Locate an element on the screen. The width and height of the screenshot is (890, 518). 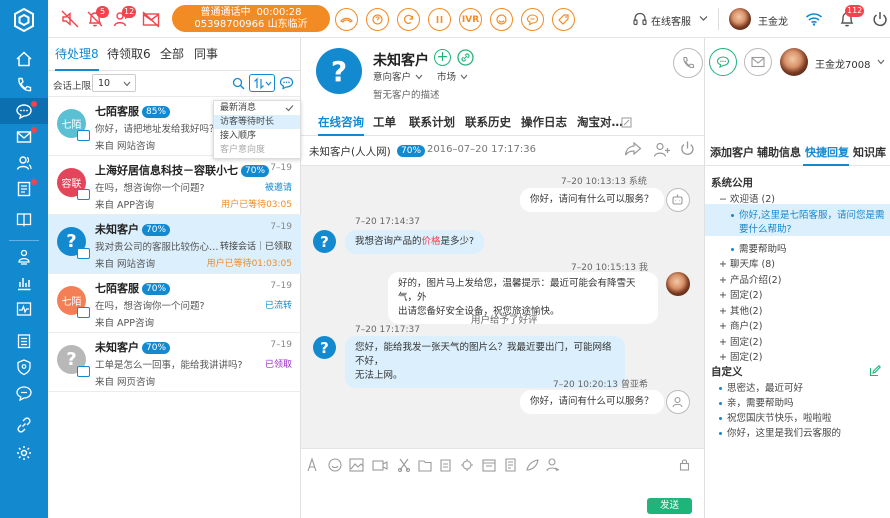
message-bubble: 你好，请问有什么可以服务？ is located at coordinates (592, 402).